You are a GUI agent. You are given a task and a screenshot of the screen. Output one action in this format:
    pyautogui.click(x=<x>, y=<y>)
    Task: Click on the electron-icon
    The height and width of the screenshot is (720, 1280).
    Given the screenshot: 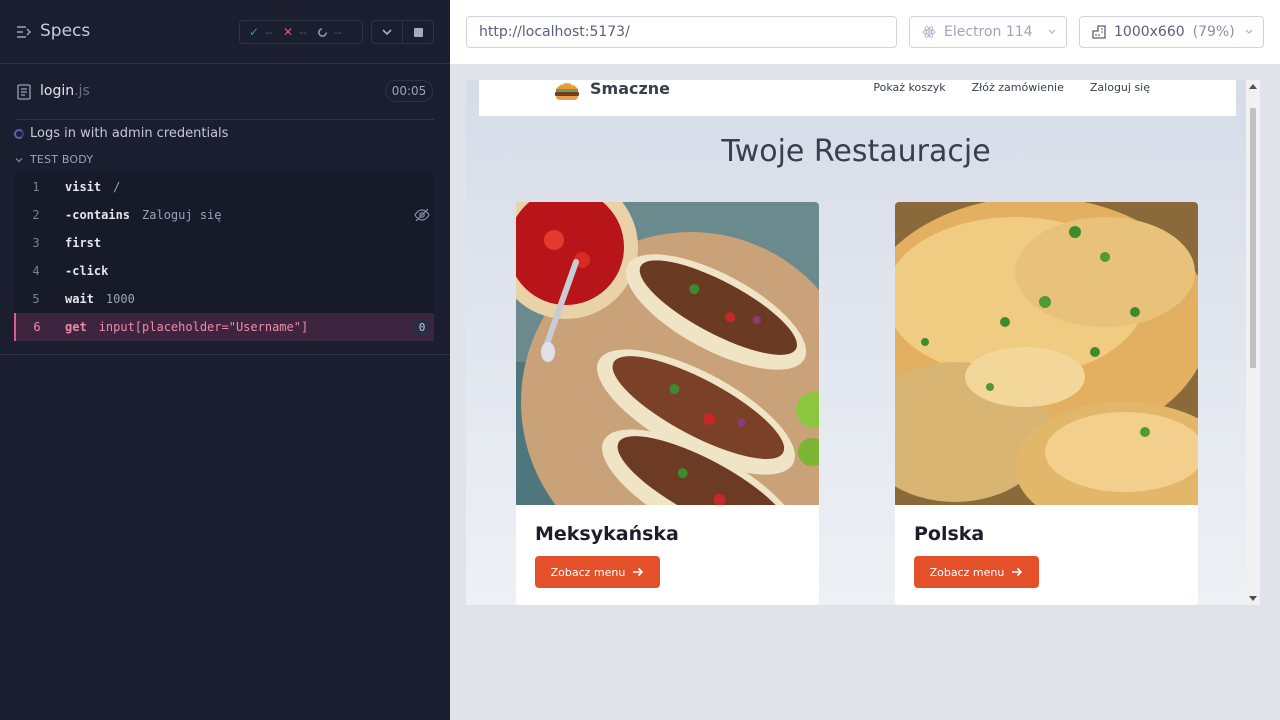 What is the action you would take?
    pyautogui.click(x=929, y=32)
    